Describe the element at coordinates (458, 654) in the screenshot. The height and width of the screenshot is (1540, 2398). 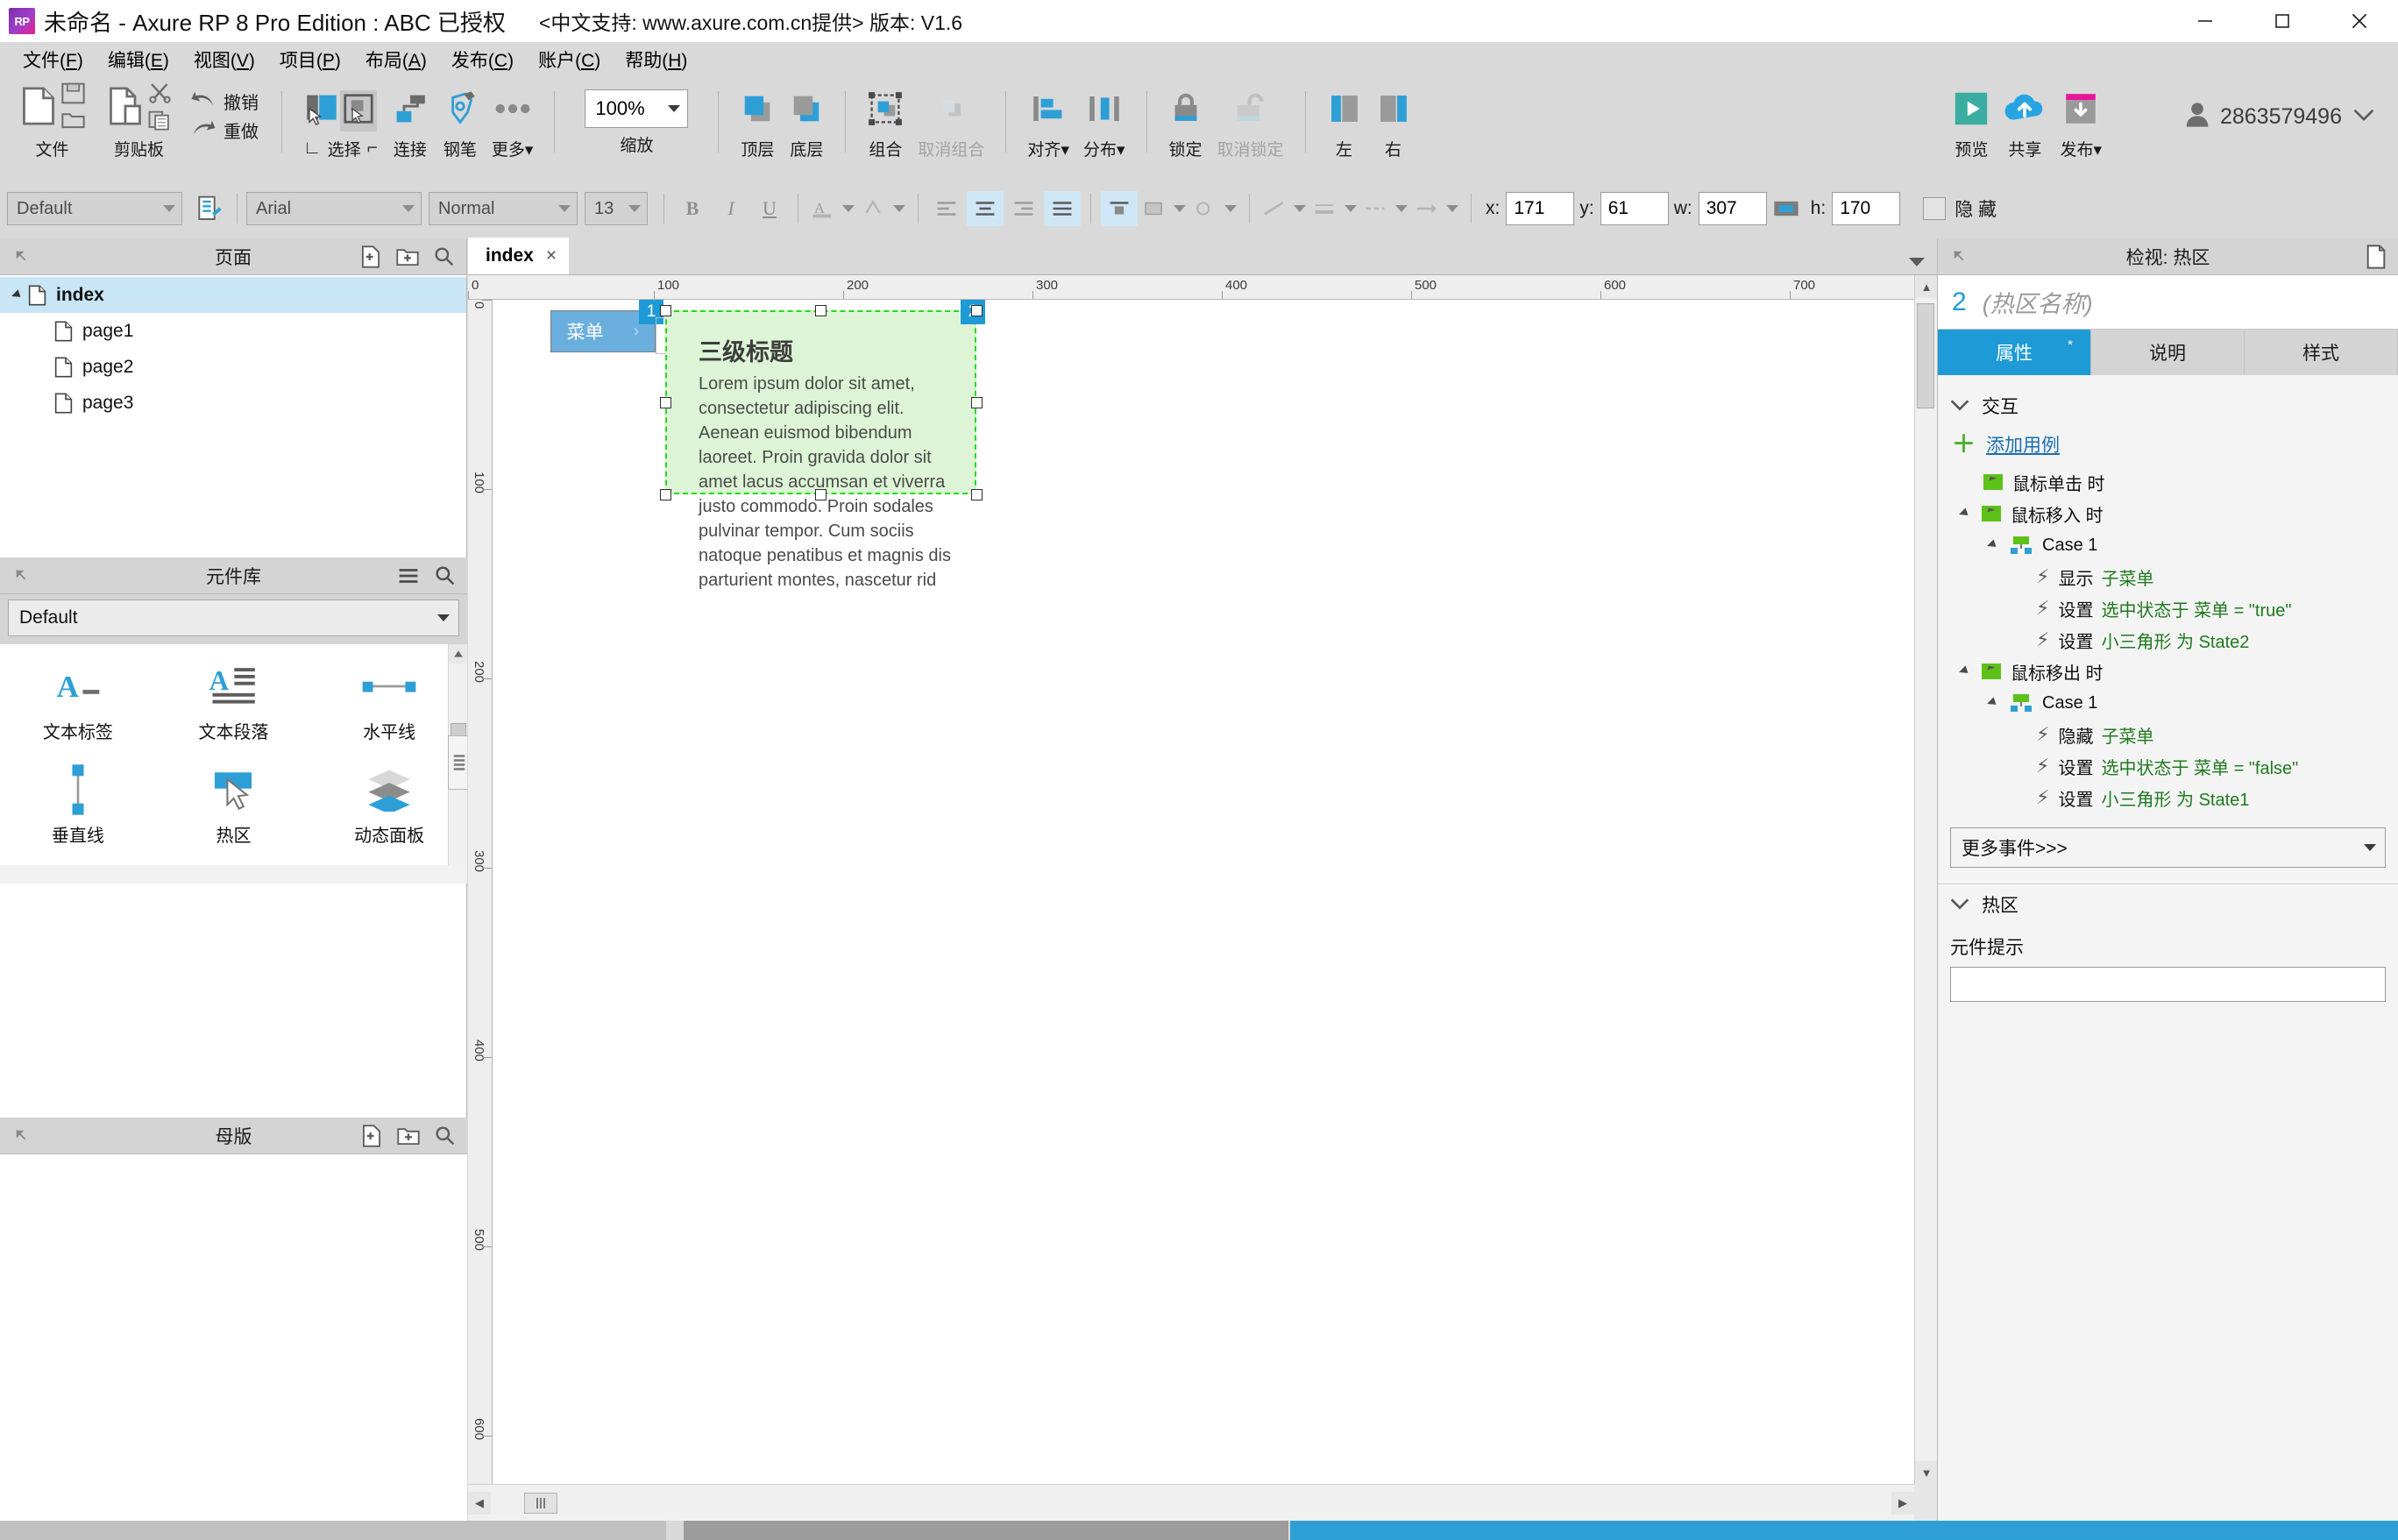
I see `library-scroll-up-icon` at that location.